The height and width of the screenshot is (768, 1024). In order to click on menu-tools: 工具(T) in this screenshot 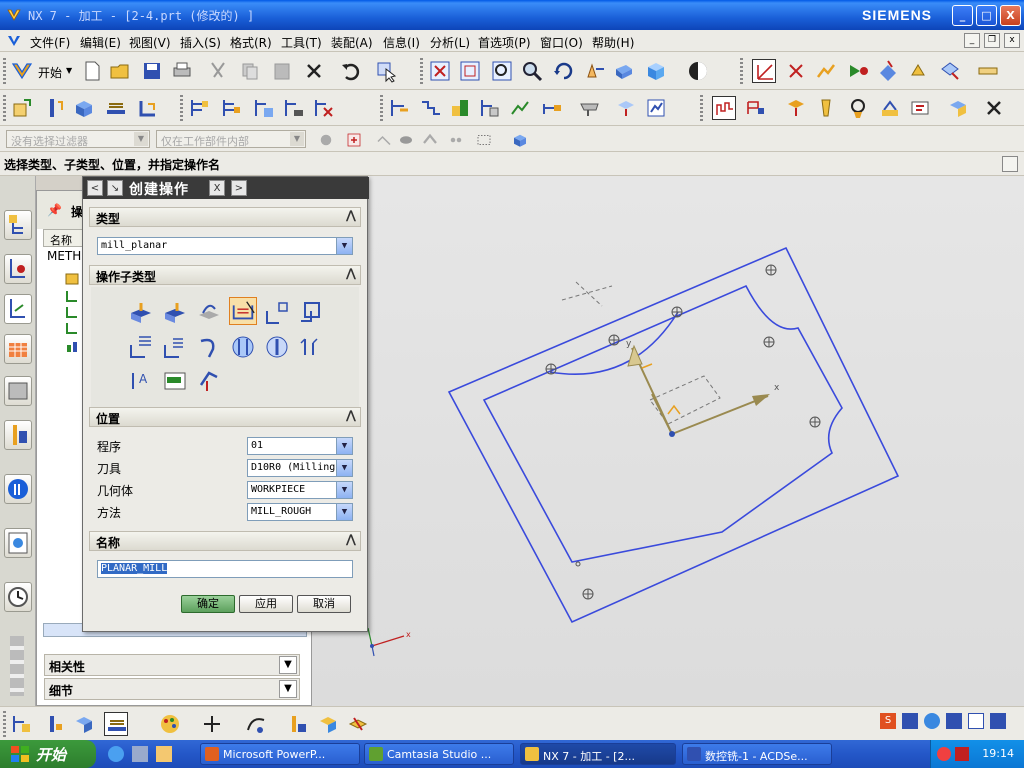, I will do `click(301, 42)`.